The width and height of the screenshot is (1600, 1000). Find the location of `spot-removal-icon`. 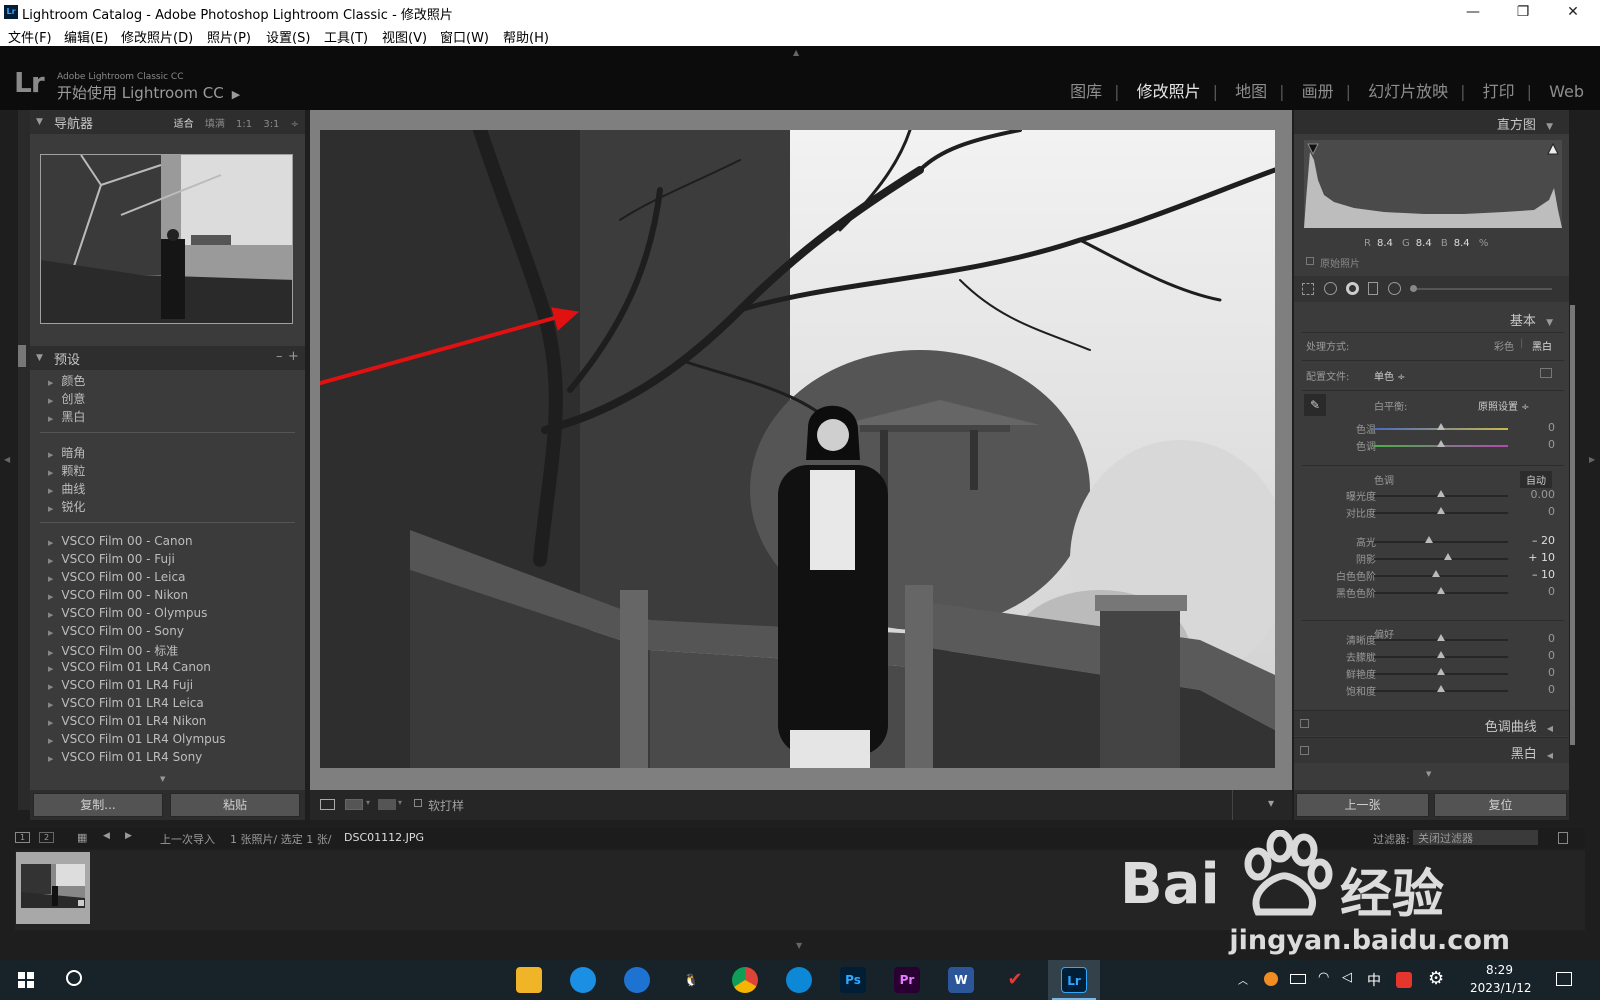

spot-removal-icon is located at coordinates (1330, 288).